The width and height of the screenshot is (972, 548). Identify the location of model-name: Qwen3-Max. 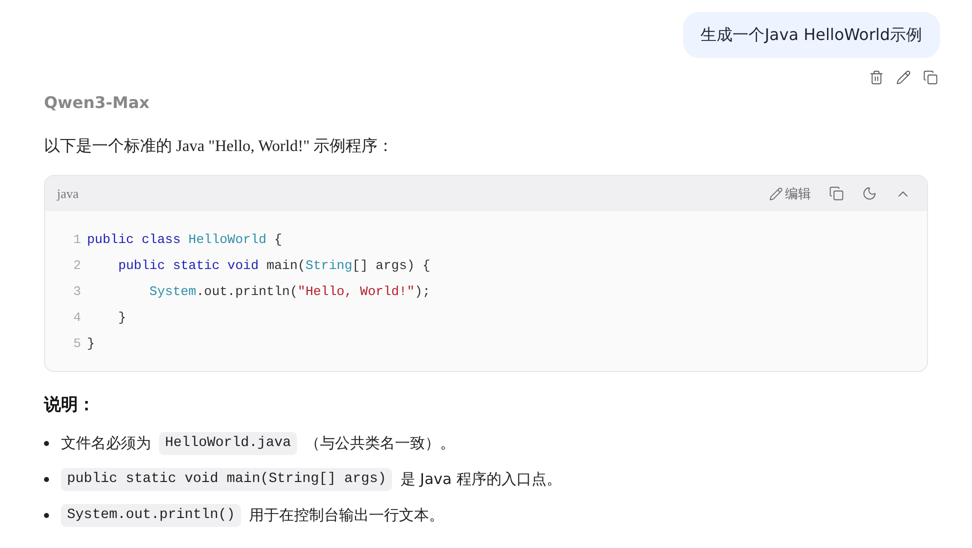
(97, 103).